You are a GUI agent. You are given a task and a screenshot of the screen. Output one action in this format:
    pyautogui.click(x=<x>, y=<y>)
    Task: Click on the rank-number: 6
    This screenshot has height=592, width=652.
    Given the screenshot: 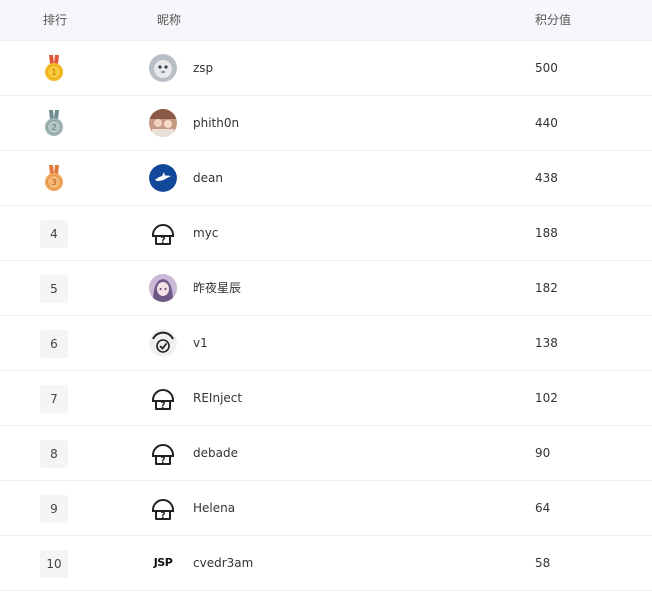 What is the action you would take?
    pyautogui.click(x=54, y=344)
    